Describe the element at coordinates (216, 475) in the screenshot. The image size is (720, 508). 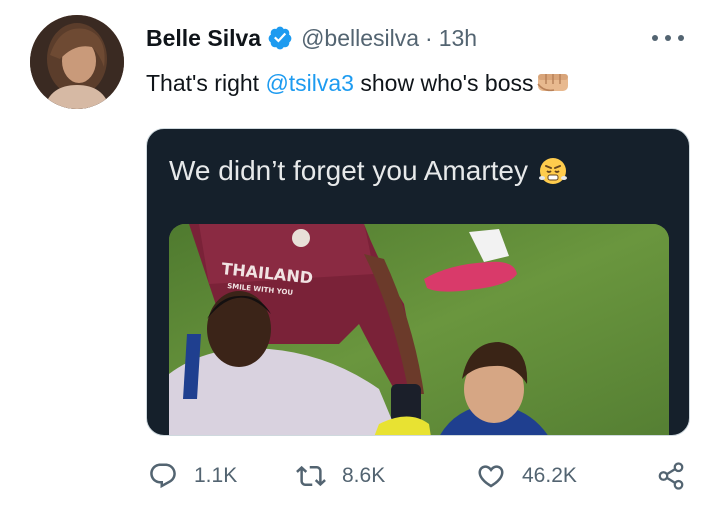
I see `reply-count: 1.1K` at that location.